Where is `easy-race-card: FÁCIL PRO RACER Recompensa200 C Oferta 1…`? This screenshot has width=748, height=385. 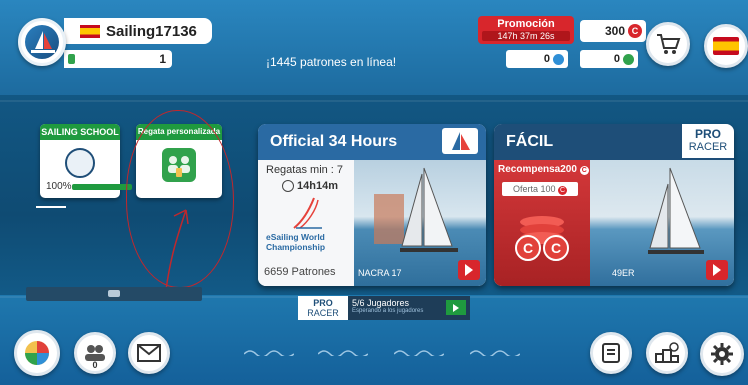 easy-race-card: FÁCIL PRO RACER Recompensa200 C Oferta 1… is located at coordinates (614, 205).